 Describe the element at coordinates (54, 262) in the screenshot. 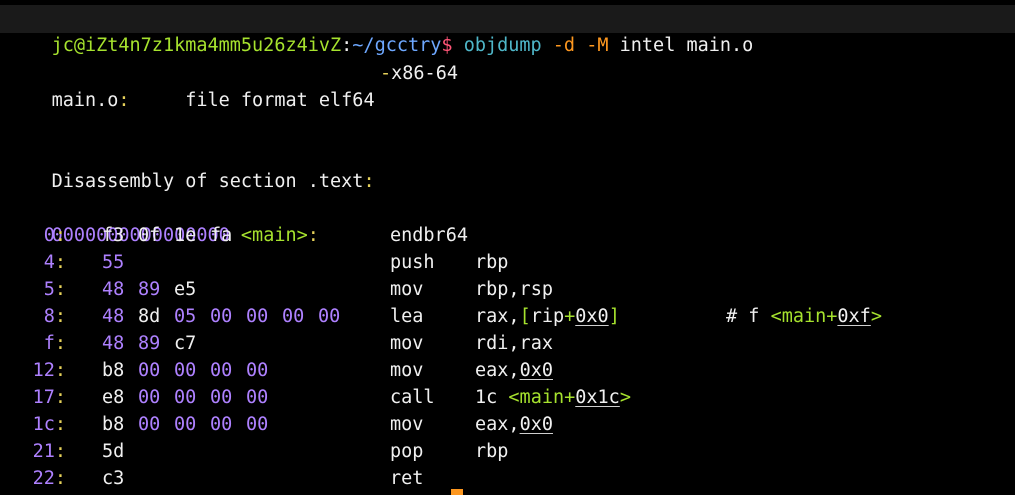

I see `instruction-address: 4:` at that location.